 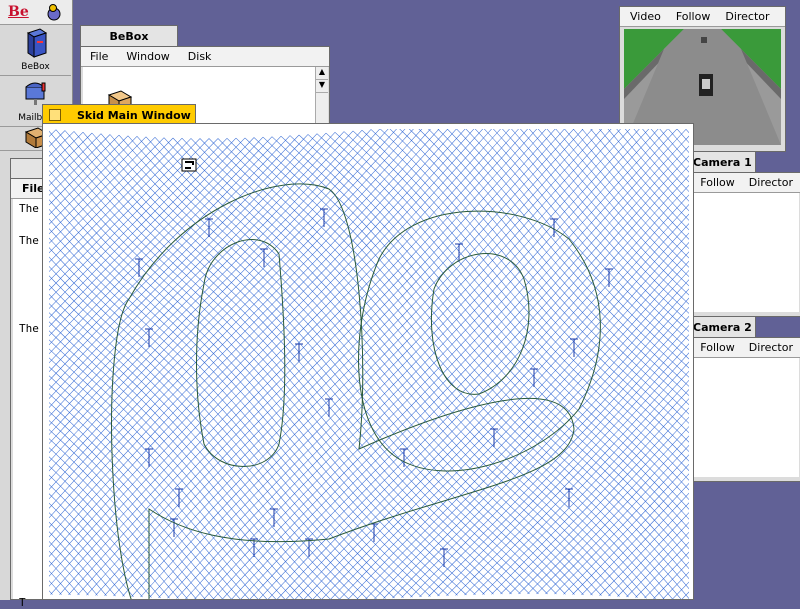 I want to click on window-title: Camera 1, so click(x=722, y=162).